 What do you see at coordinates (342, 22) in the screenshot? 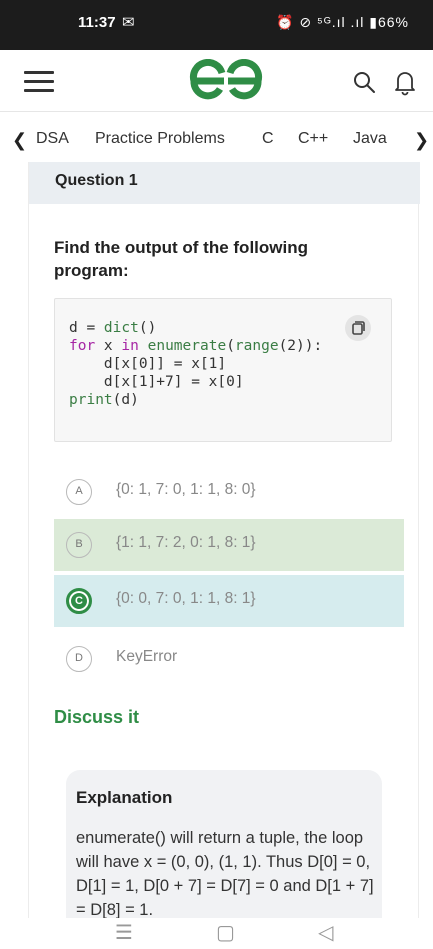
I see `status-icons: ⏰ ⊘ ⁵ᴳ.ıl .ıl ▮66%` at bounding box center [342, 22].